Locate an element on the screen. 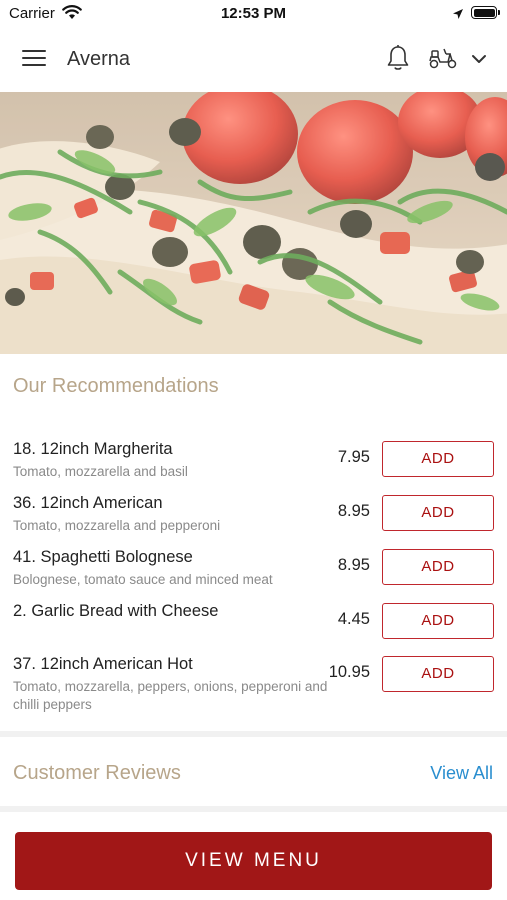 This screenshot has height=900, width=507. status-bar: Carrier 12:53 PM is located at coordinates (253, 14).